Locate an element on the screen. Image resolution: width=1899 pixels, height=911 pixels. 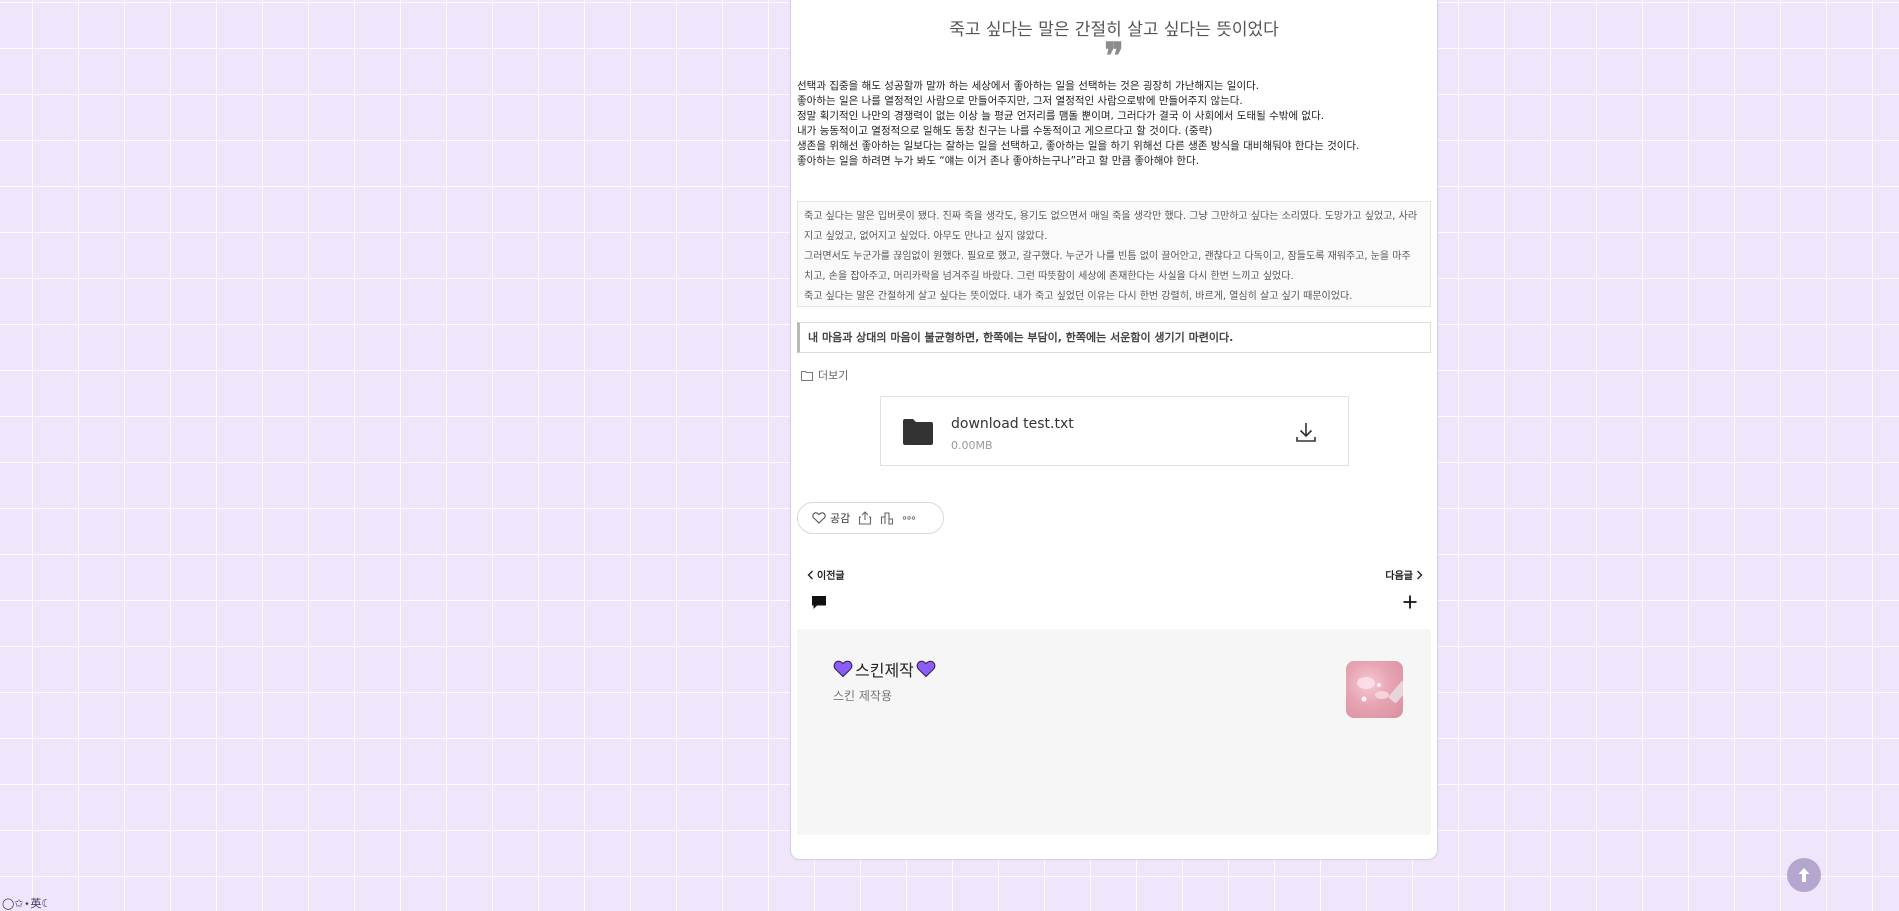
next-post-label: 다음글 is located at coordinates (1399, 576).